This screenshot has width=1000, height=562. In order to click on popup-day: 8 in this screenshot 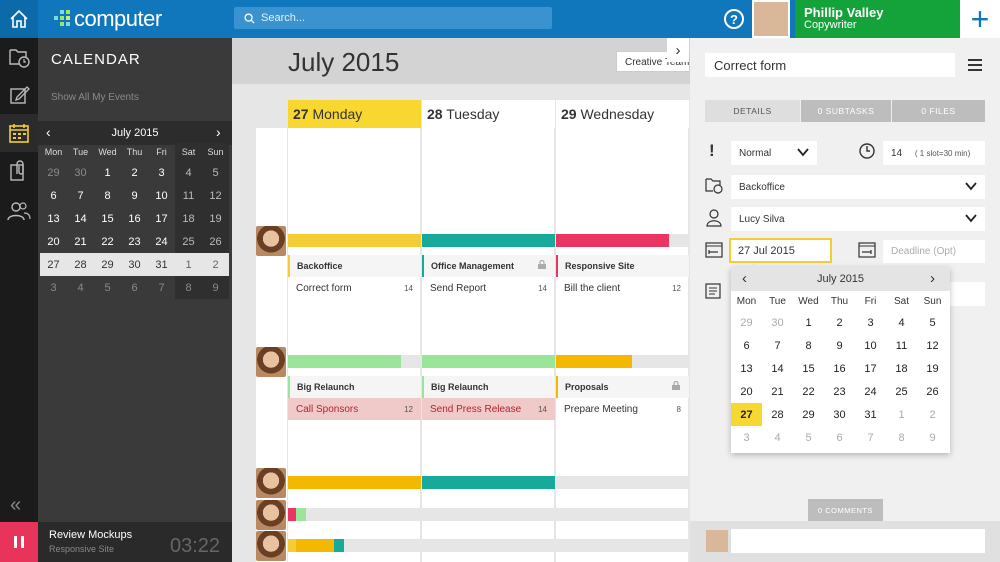, I will do `click(901, 437)`.